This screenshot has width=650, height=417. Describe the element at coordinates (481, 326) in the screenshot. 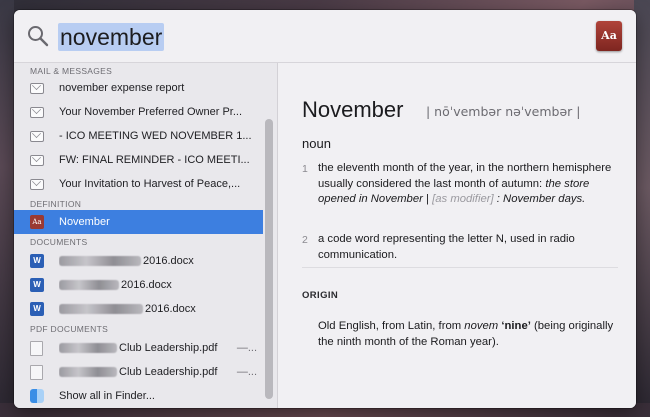

I see `origin-word: novem` at that location.